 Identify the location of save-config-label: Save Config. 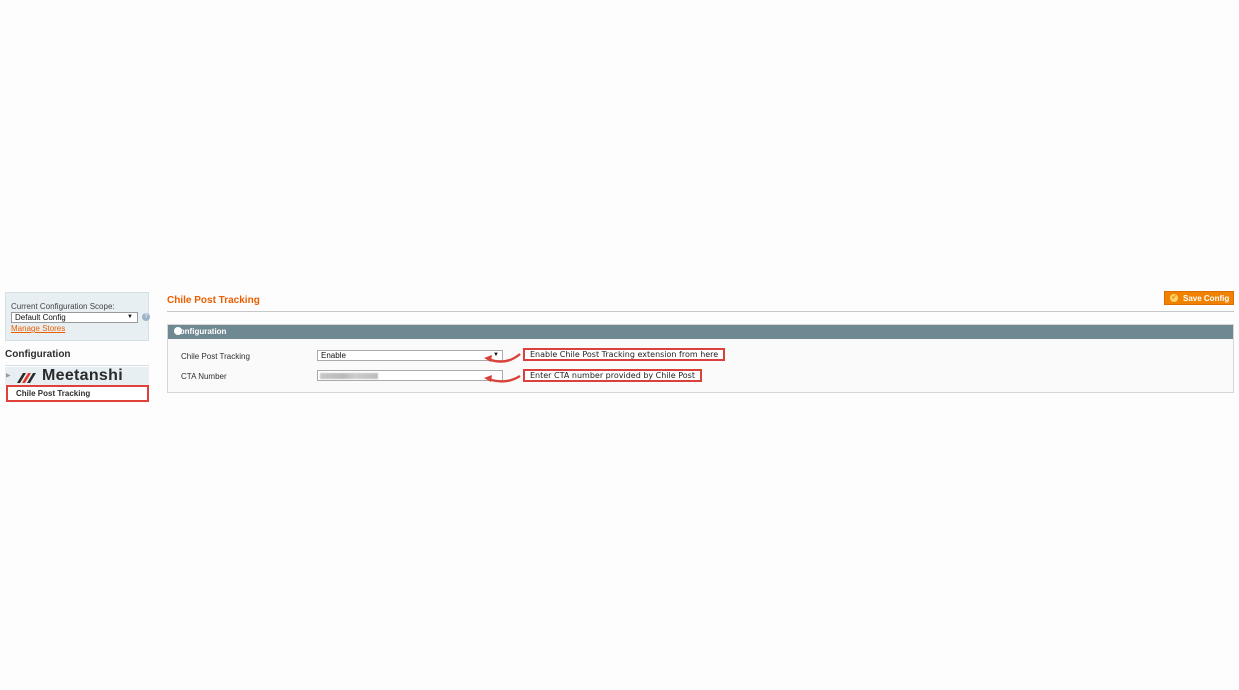
(1206, 298).